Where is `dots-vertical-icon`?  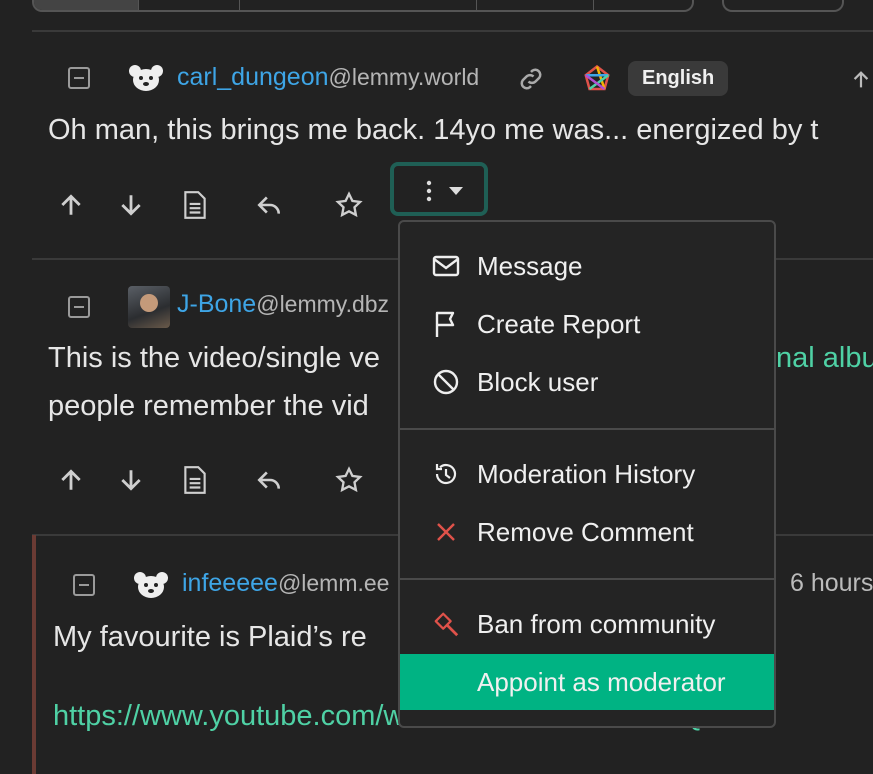
dots-vertical-icon is located at coordinates (429, 191).